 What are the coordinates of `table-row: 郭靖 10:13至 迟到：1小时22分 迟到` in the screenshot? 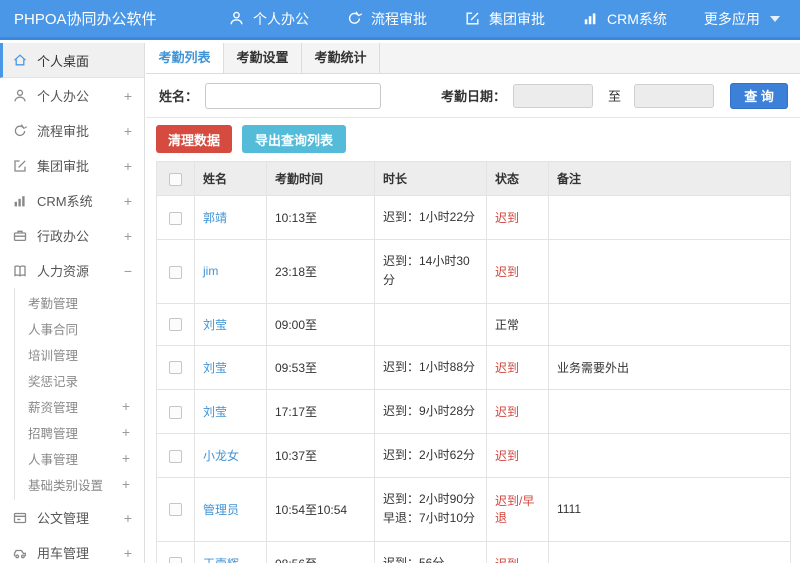 It's located at (473, 217).